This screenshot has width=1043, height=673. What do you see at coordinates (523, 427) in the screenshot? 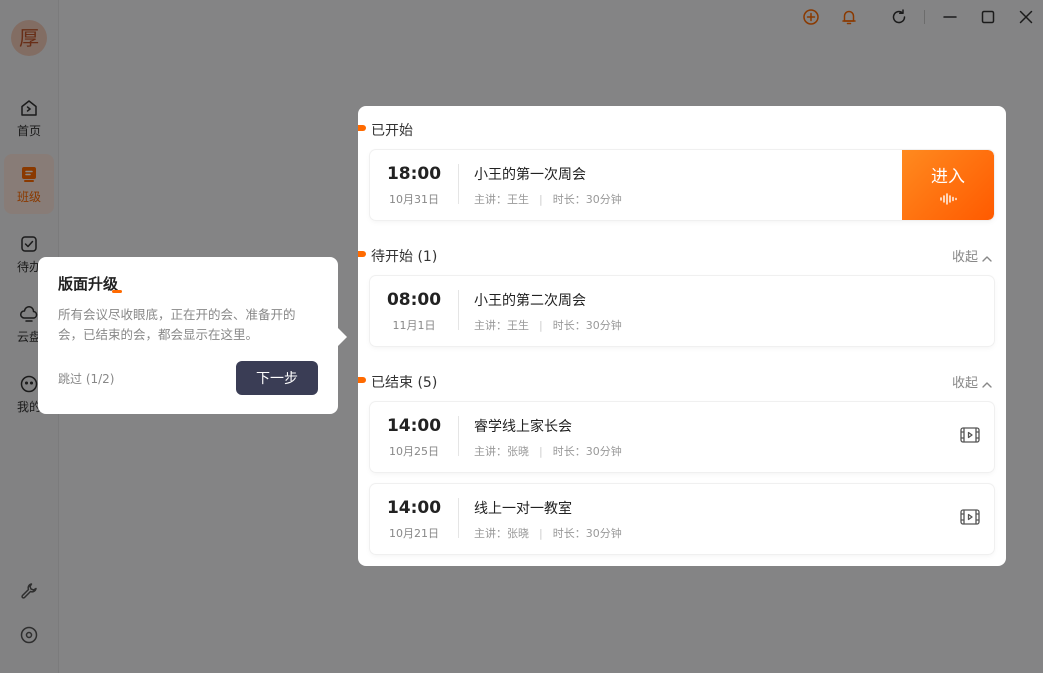
I see `meeting-title: 睿学线上家长会` at bounding box center [523, 427].